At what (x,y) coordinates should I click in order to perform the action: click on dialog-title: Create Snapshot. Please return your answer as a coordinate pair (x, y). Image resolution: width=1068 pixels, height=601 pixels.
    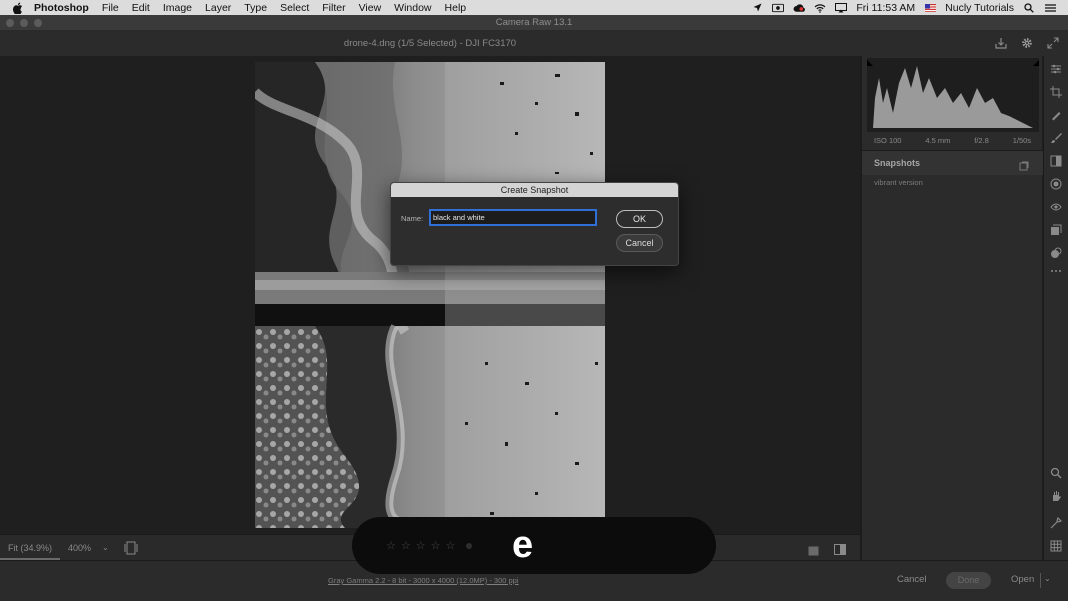
    Looking at the image, I should click on (534, 190).